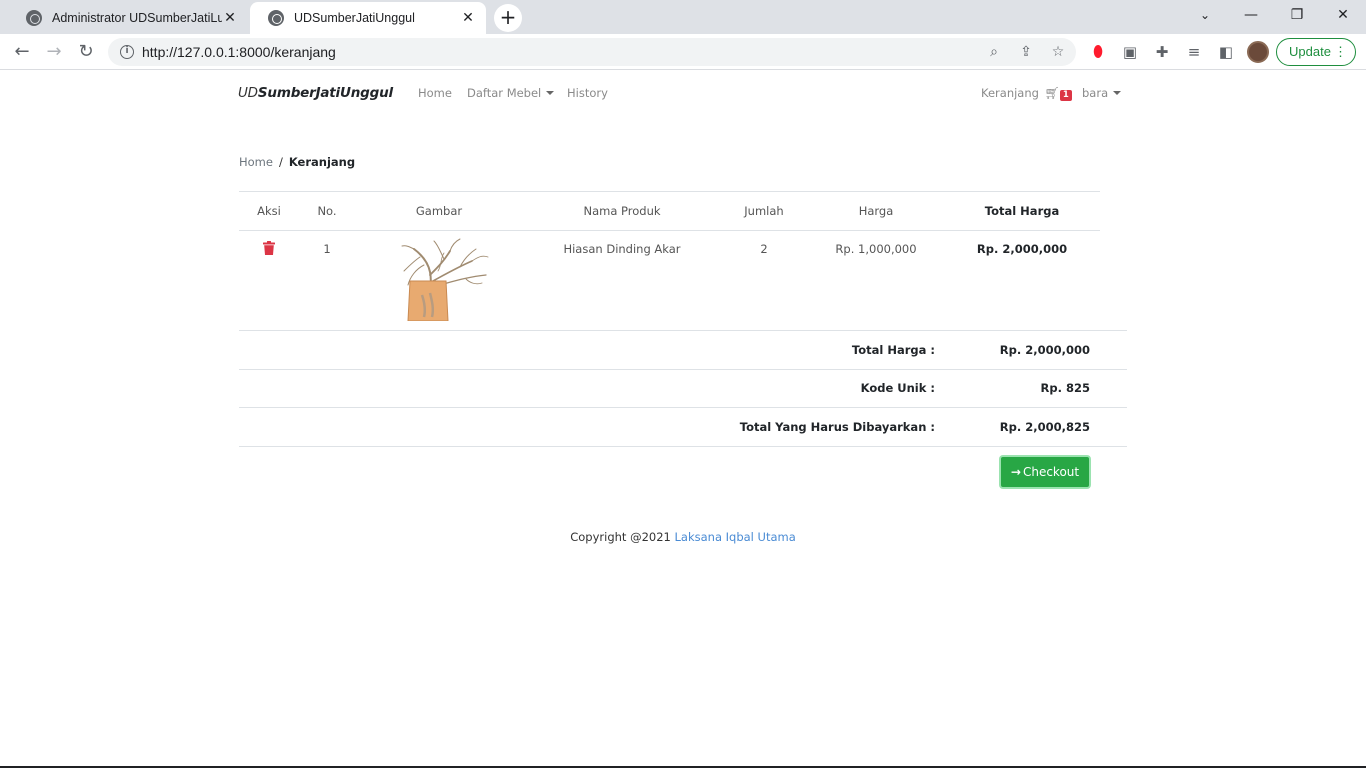  Describe the element at coordinates (1310, 51) in the screenshot. I see `update-label: Update` at that location.